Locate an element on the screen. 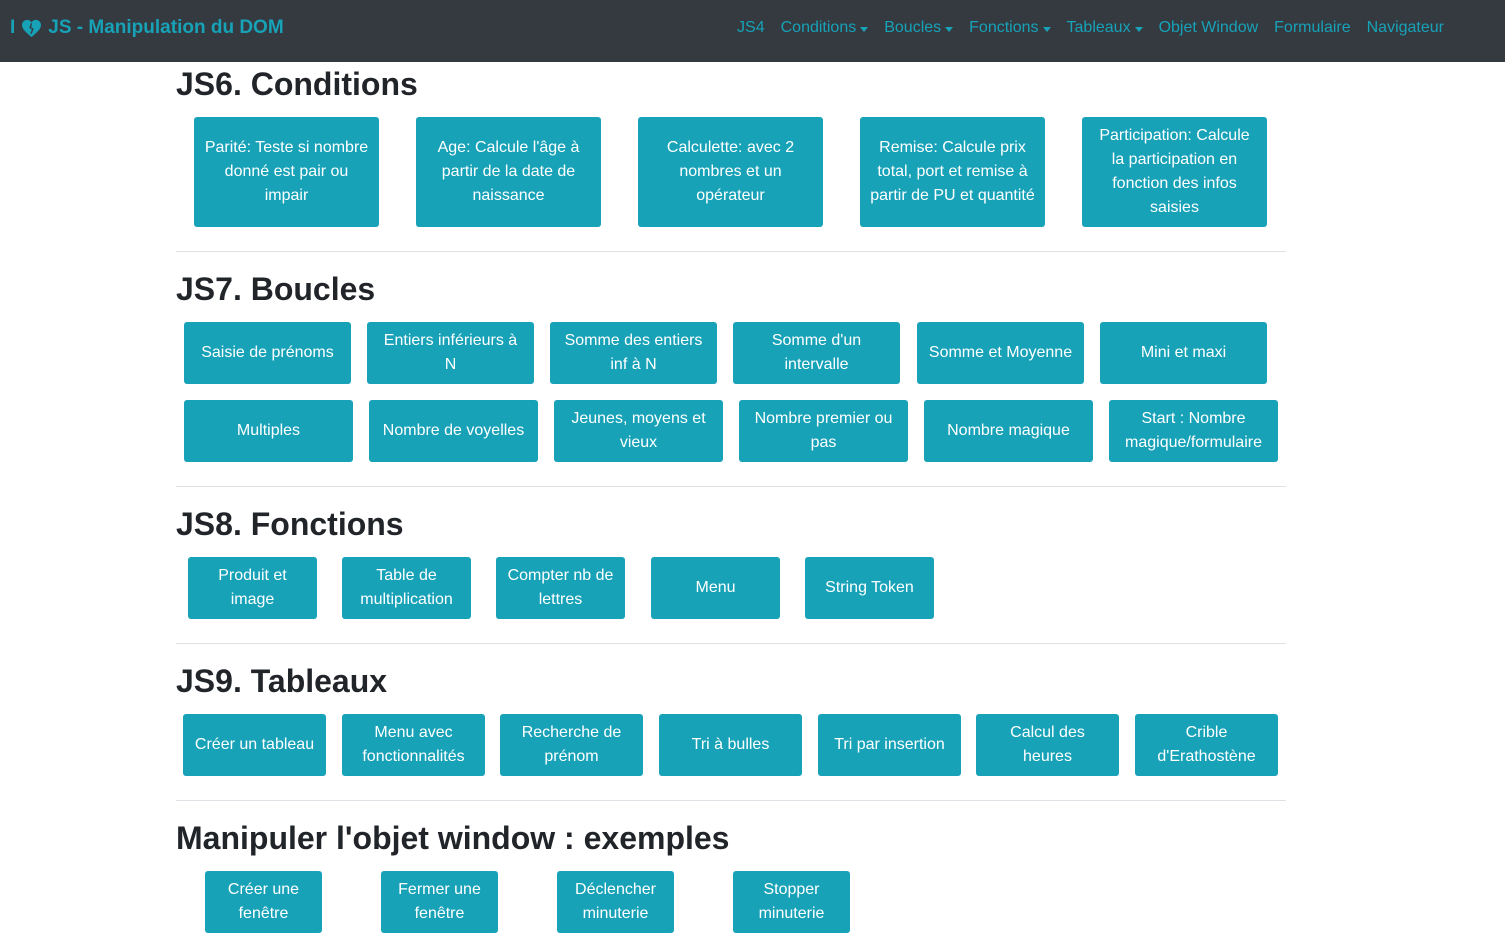 The width and height of the screenshot is (1505, 933). nombre-de-voyelles-button: Nombre de voyelles is located at coordinates (453, 431).